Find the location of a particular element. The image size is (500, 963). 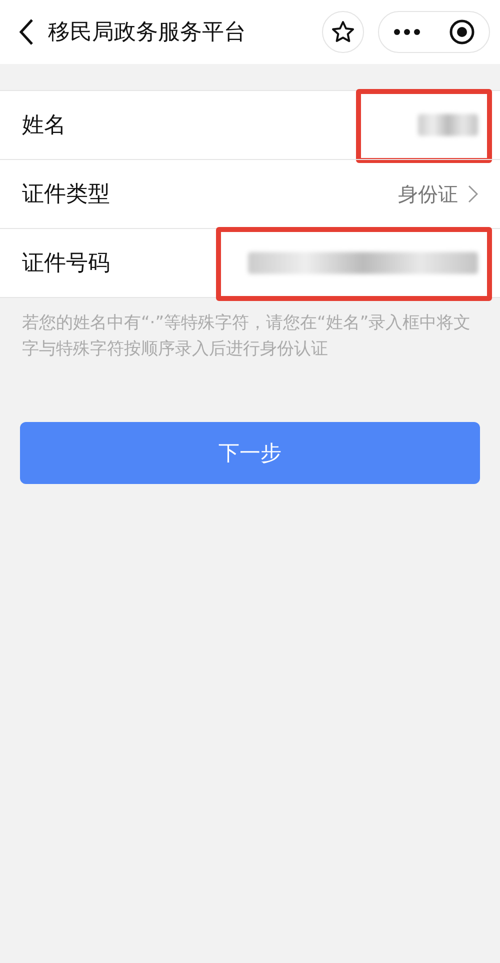

field-label: 姓名 is located at coordinates (44, 126).